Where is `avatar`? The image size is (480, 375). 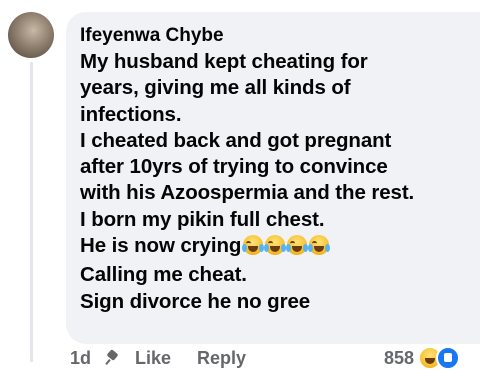
avatar is located at coordinates (31, 35).